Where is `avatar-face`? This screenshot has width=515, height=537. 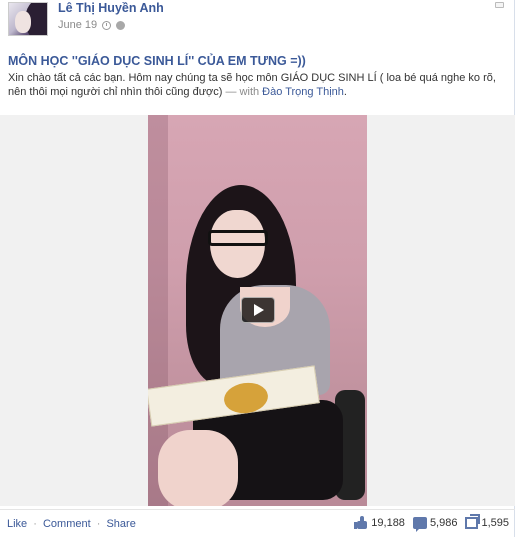 avatar-face is located at coordinates (23, 22).